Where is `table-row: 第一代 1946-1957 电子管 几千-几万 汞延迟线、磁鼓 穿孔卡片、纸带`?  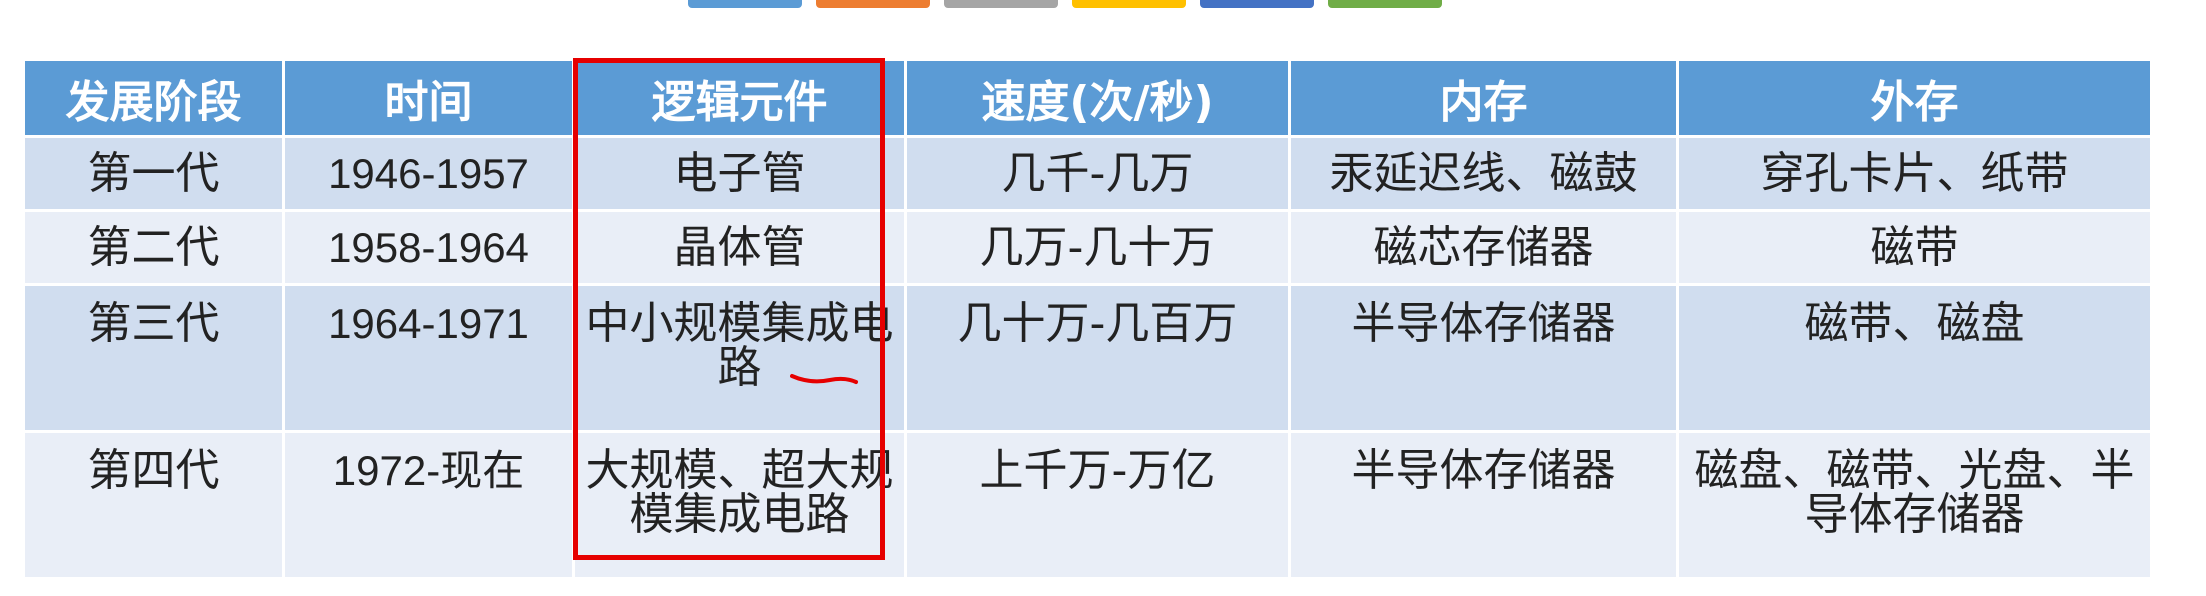
table-row: 第一代 1946-1957 电子管 几千-几万 汞延迟线、磁鼓 穿孔卡片、纸带 is located at coordinates (1087, 173).